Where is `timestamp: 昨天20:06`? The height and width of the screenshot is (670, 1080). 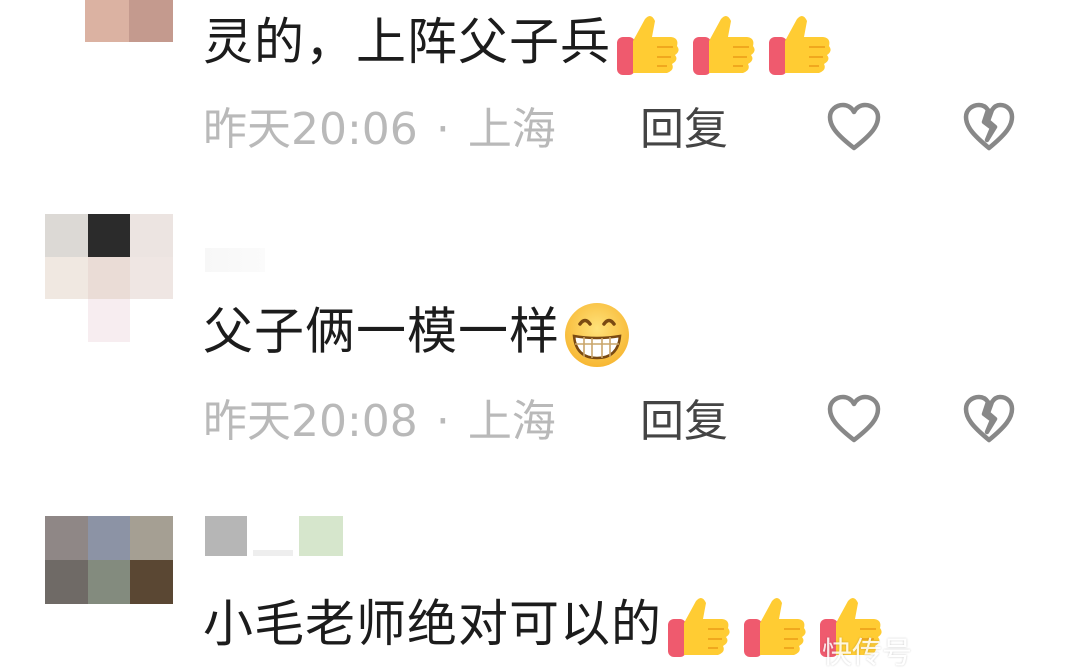 timestamp: 昨天20:06 is located at coordinates (310, 129).